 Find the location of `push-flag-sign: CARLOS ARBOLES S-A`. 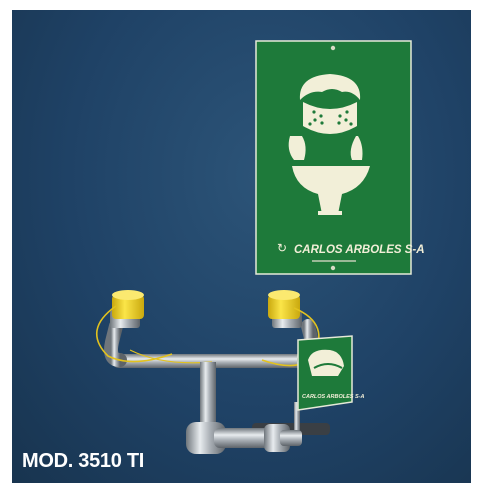

push-flag-sign: CARLOS ARBOLES S-A is located at coordinates (330, 373).